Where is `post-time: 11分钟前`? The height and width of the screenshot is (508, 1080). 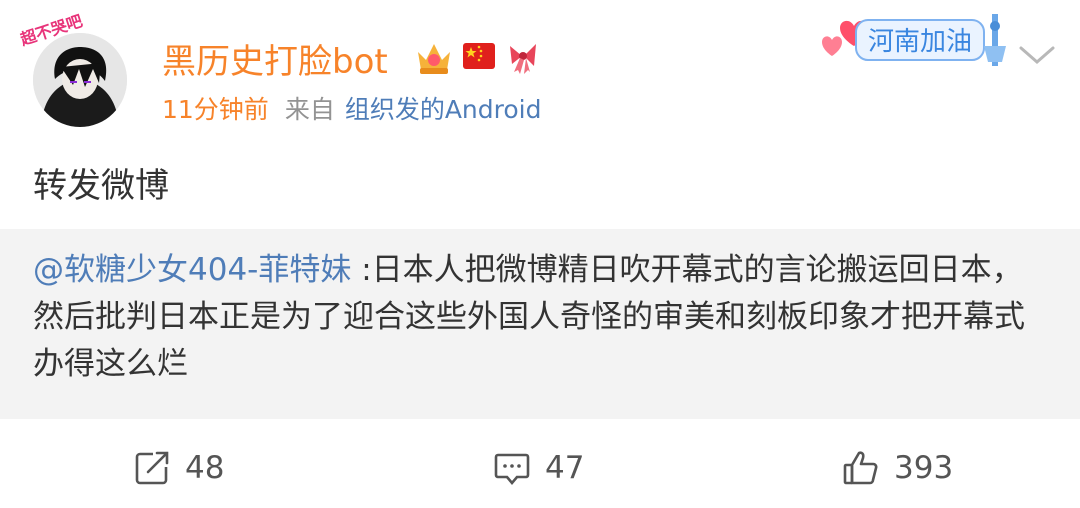 post-time: 11分钟前 is located at coordinates (215, 109).